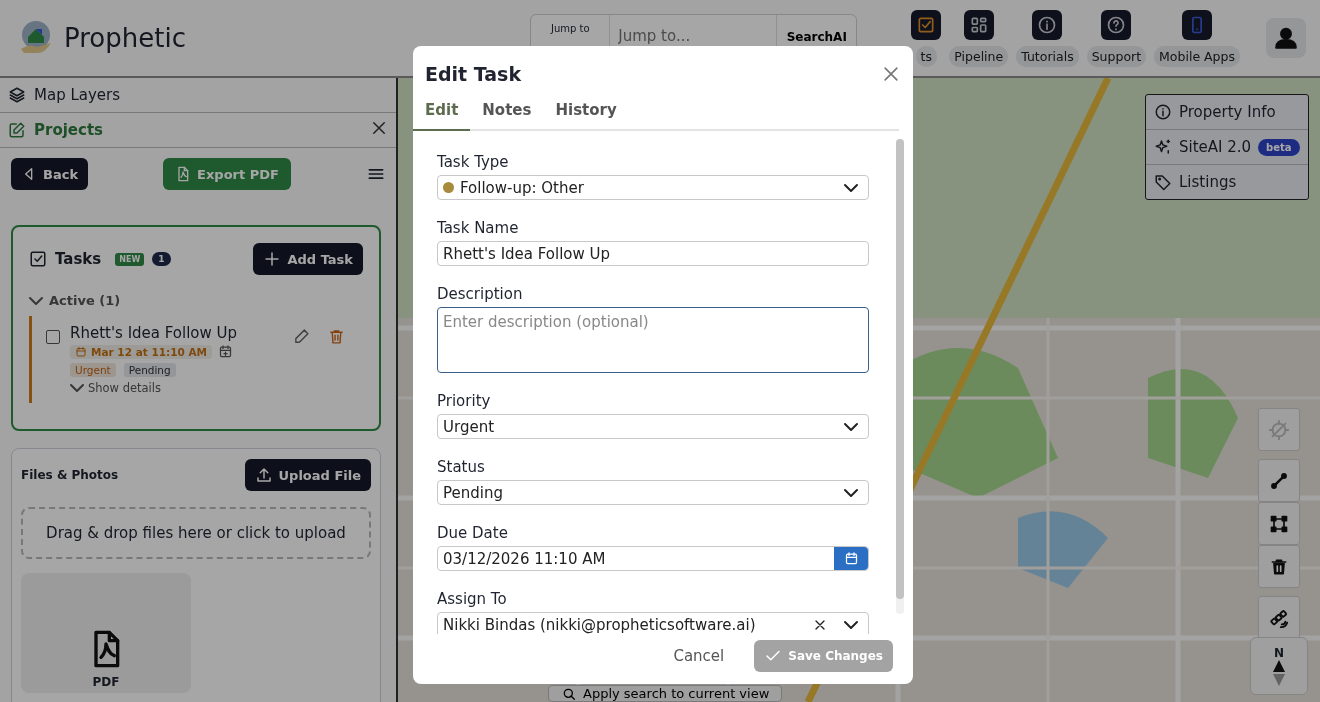  What do you see at coordinates (1279, 147) in the screenshot?
I see `beta-badge: beta` at bounding box center [1279, 147].